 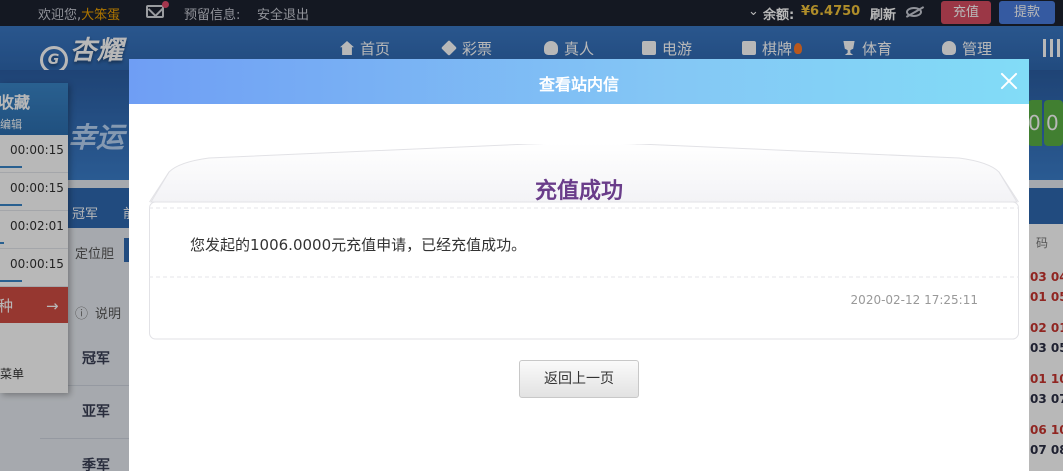 What do you see at coordinates (579, 379) in the screenshot?
I see `back-button: 返回上一页` at bounding box center [579, 379].